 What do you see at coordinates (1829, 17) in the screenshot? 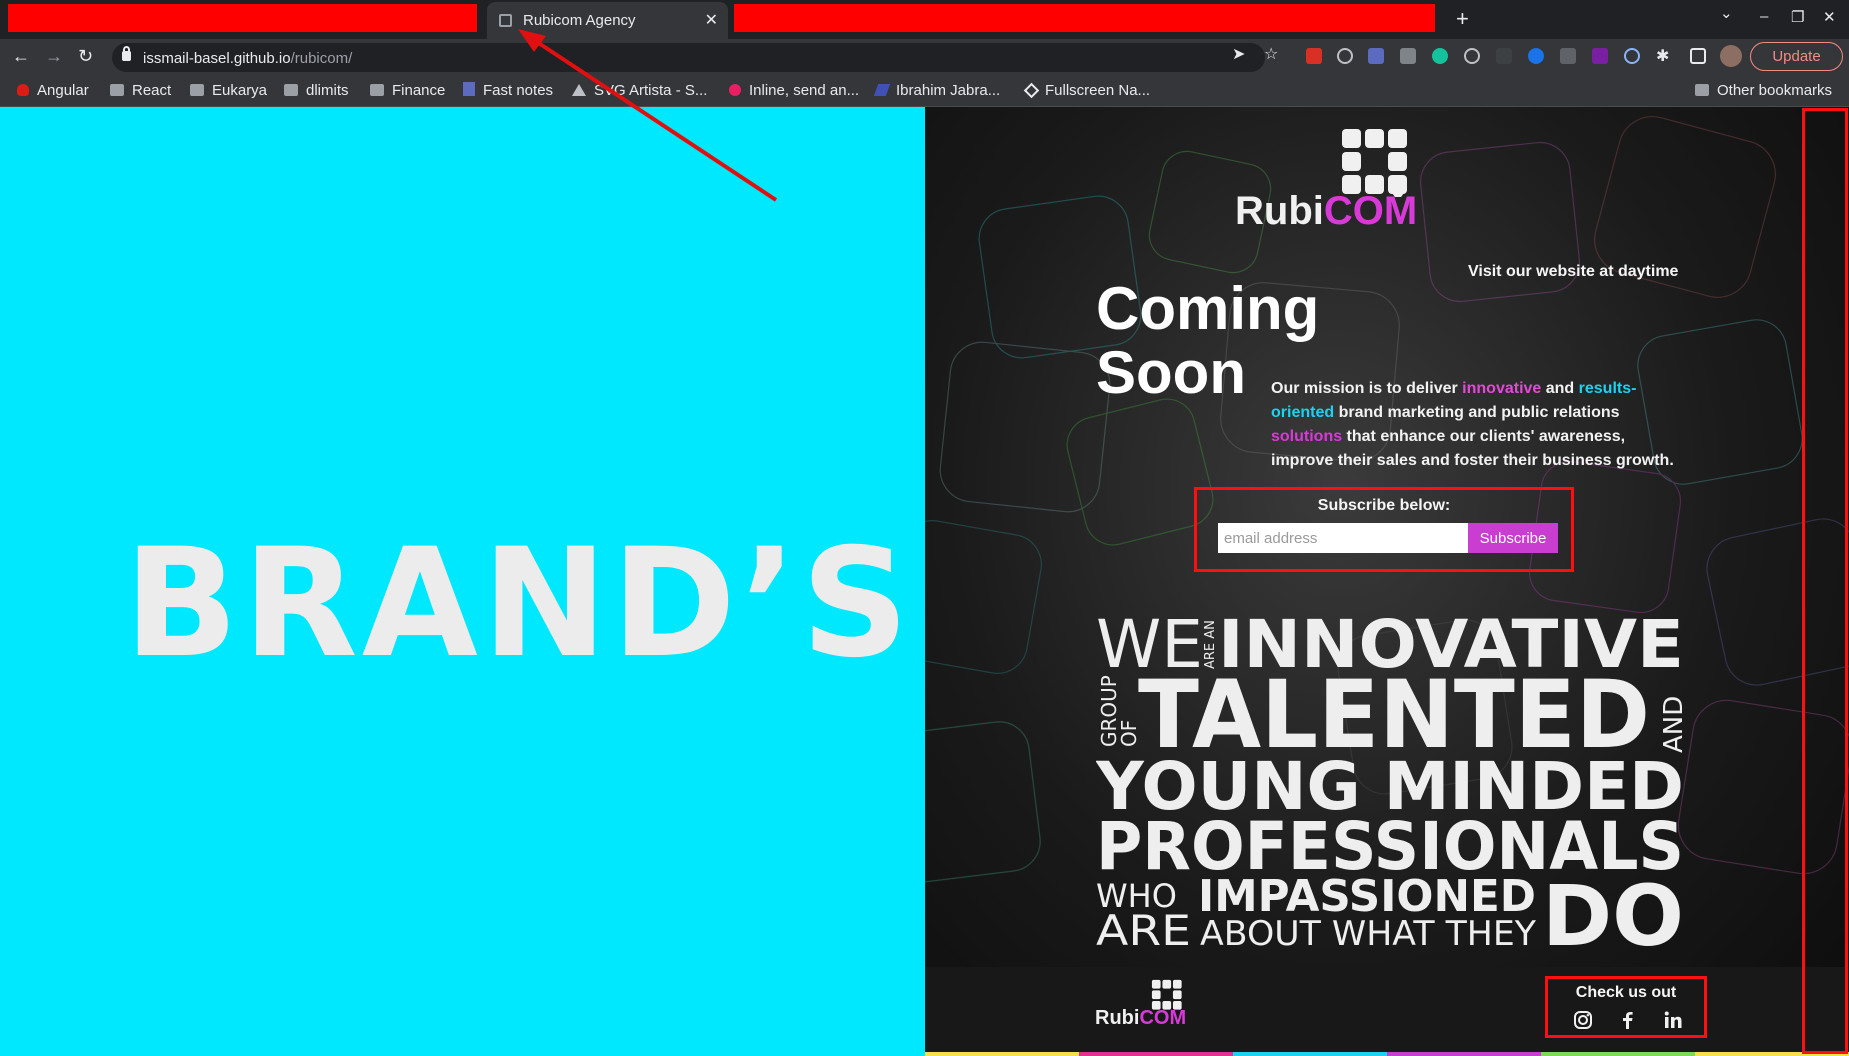
I see `window-close-icon: ✕` at bounding box center [1829, 17].